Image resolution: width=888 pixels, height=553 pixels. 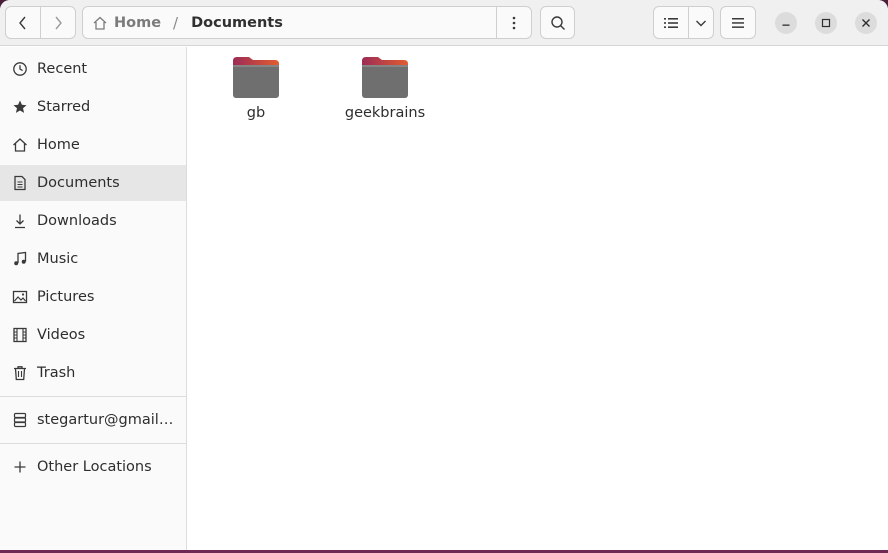 I want to click on sidebar-item-documents: Documents, so click(x=93, y=183).